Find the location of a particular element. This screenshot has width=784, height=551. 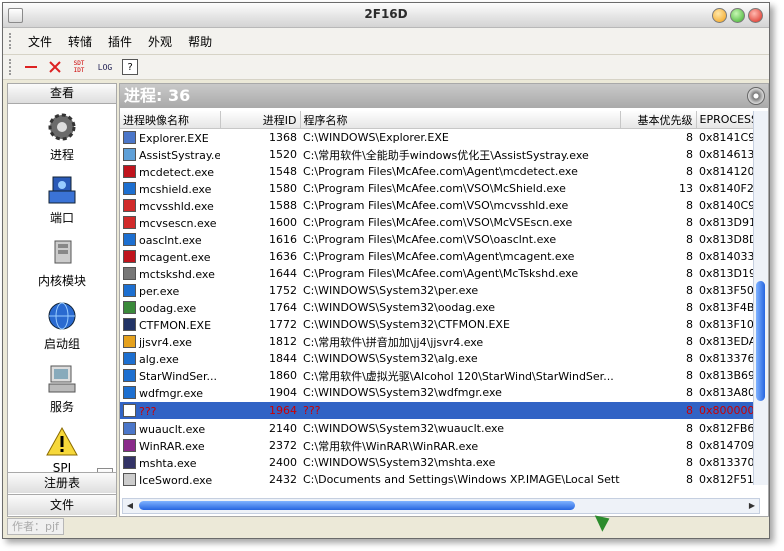

cell-pid-text: 1548 is located at coordinates (283, 171).